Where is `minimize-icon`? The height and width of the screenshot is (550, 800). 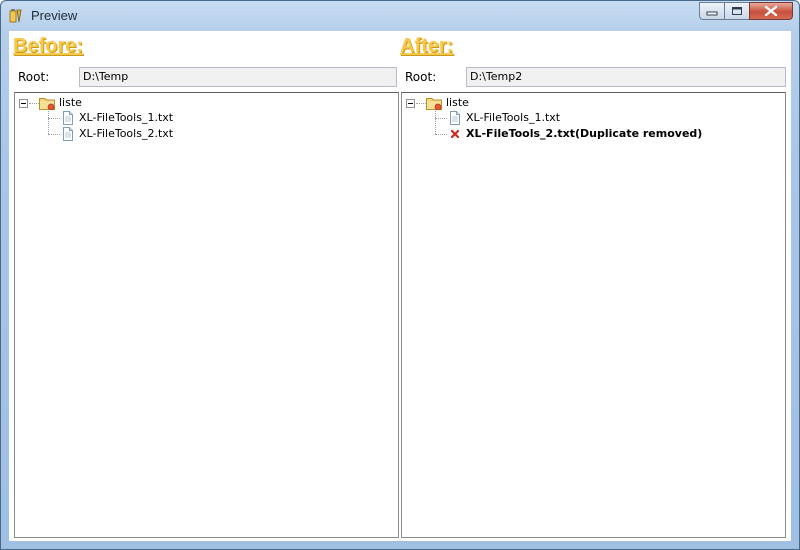
minimize-icon is located at coordinates (712, 13).